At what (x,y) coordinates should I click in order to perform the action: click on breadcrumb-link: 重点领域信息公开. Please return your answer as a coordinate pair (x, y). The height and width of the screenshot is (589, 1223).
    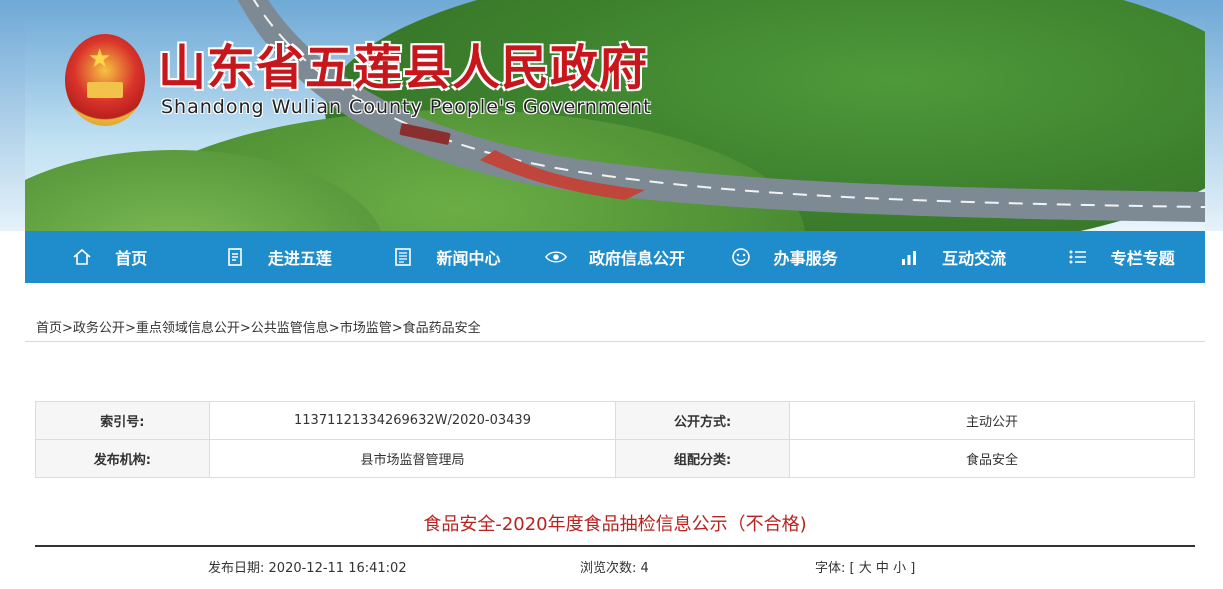
    Looking at the image, I should click on (188, 328).